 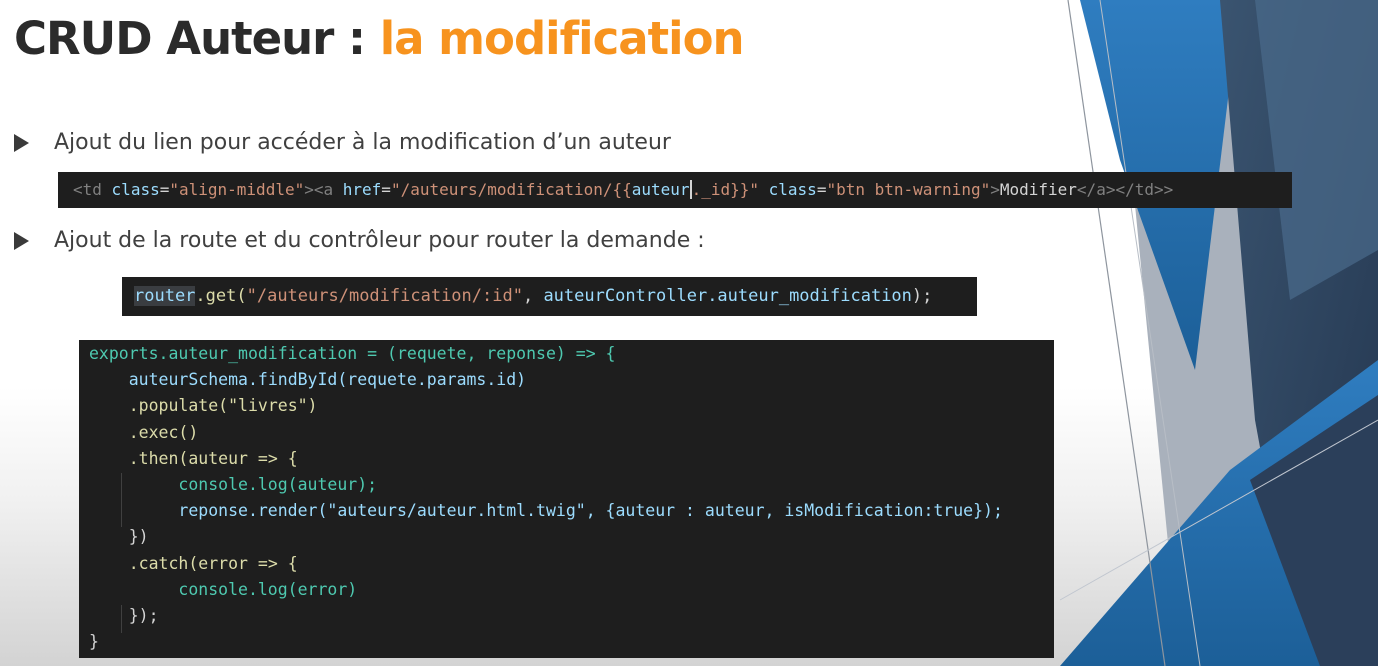 What do you see at coordinates (327, 380) in the screenshot?
I see `code-line: auteurSchema.findById(requete.params.id)` at bounding box center [327, 380].